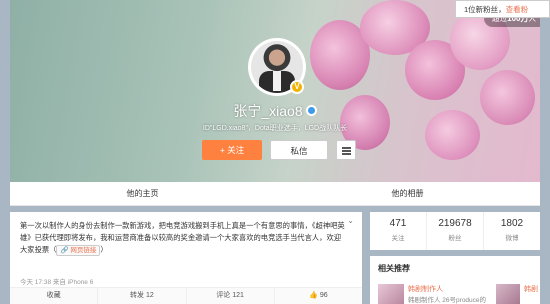 This screenshot has height=304, width=550. Describe the element at coordinates (512, 238) in the screenshot. I see `stat-label: 微博` at that location.